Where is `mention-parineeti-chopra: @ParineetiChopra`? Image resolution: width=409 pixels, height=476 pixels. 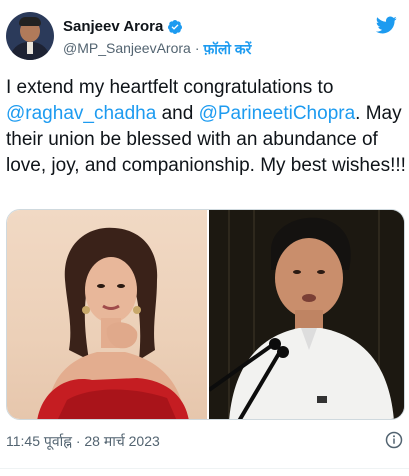
mention-parineeti-chopra: @ParineetiChopra is located at coordinates (277, 113).